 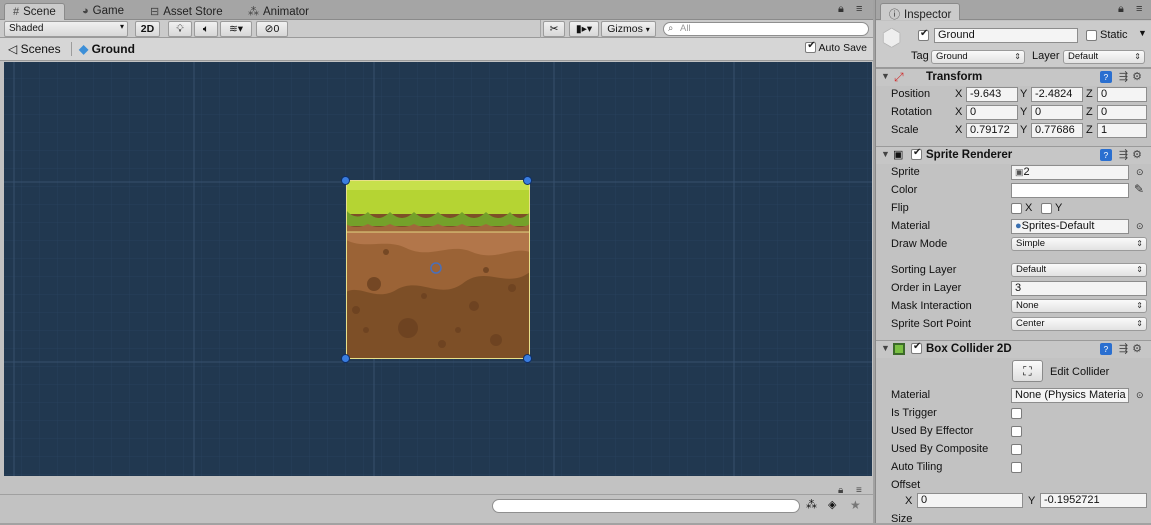 I want to click on tab-asset-store: ⊟ Asset Store, so click(x=186, y=11).